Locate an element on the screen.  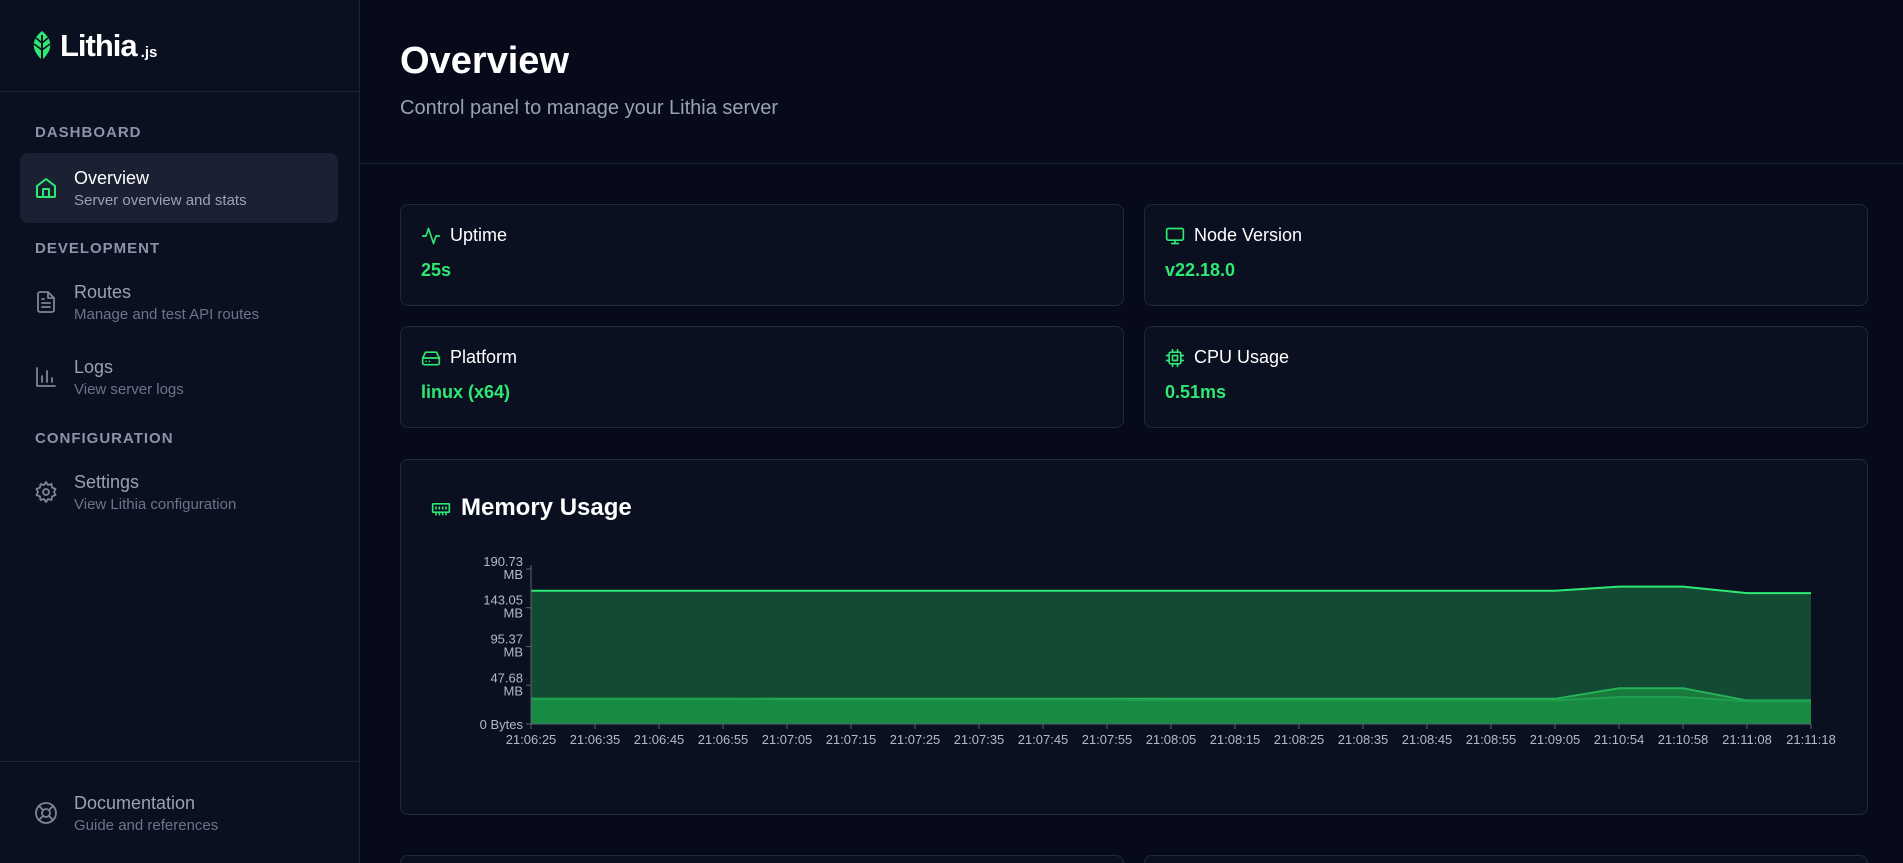
x-tick-label: 21:07:45 is located at coordinates (1043, 739).